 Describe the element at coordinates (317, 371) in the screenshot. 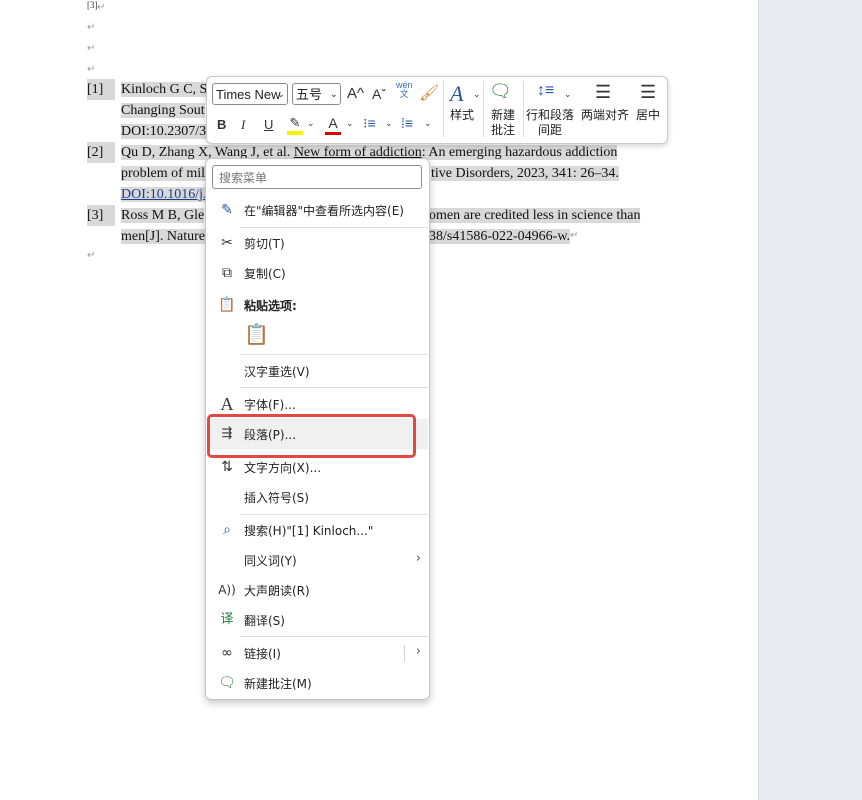

I see `menu-item-reconvert: 汉字重选(V)` at that location.